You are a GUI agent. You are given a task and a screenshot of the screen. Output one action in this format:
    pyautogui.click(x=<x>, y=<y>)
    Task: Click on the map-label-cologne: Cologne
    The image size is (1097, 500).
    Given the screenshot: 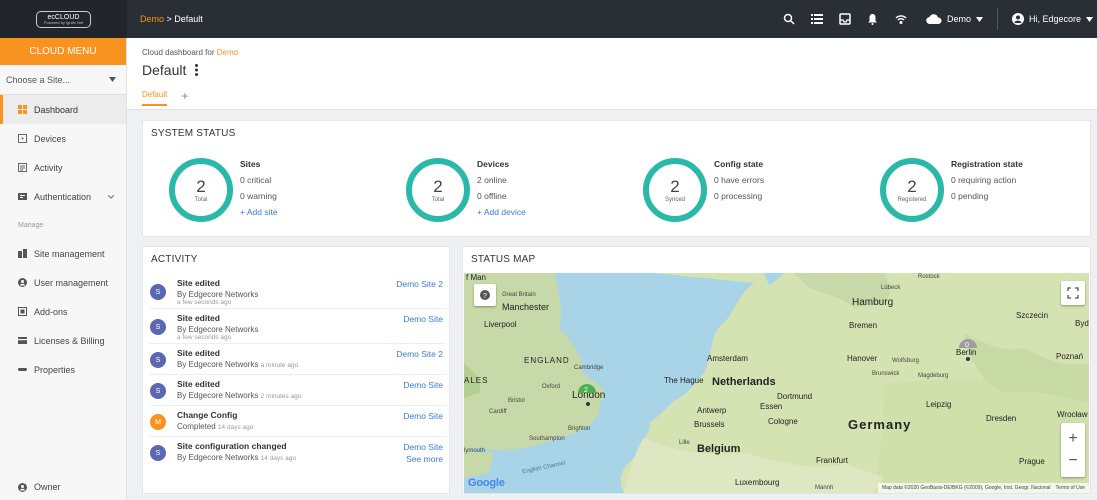 What is the action you would take?
    pyautogui.click(x=783, y=421)
    